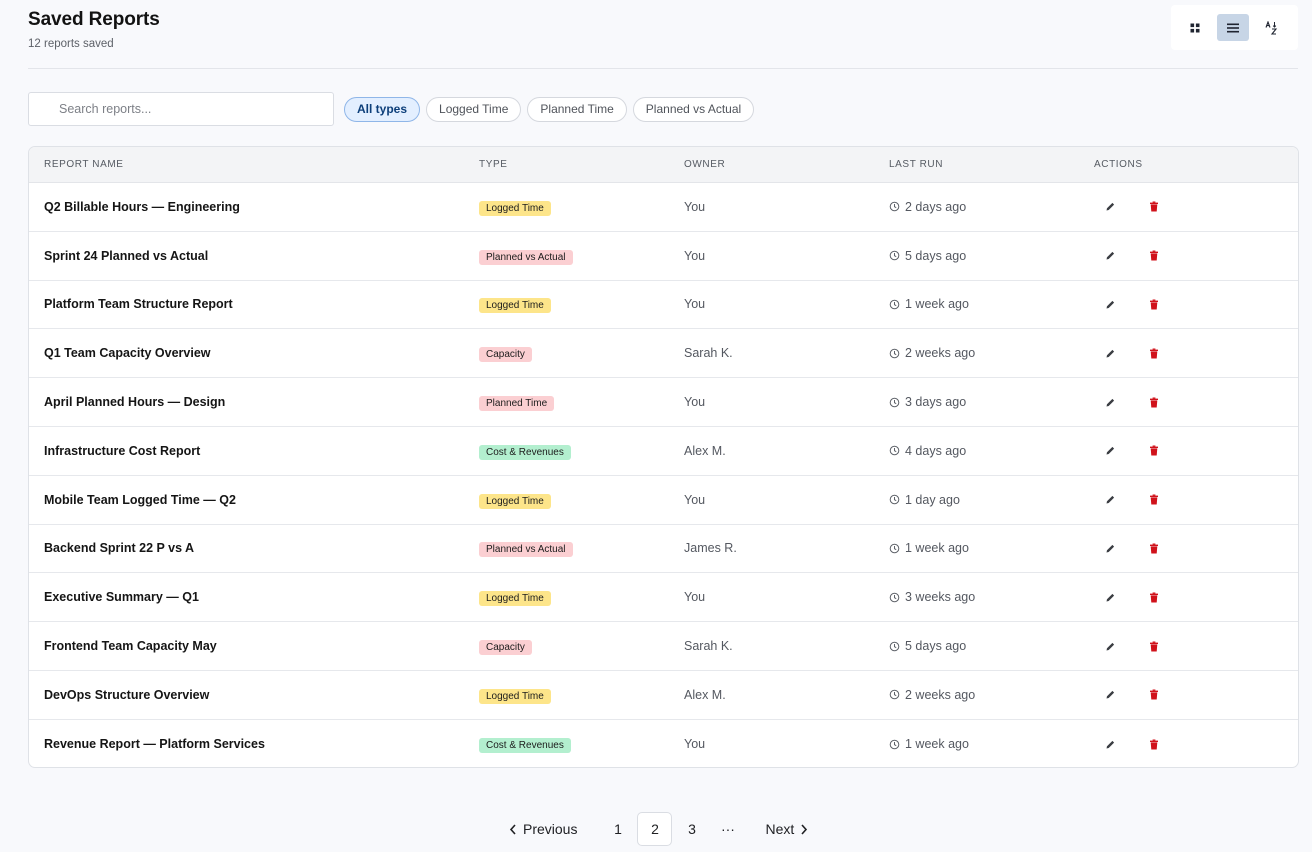 This screenshot has height=852, width=1312. Describe the element at coordinates (254, 164) in the screenshot. I see `column-header-report-name: REPORT NAME` at that location.